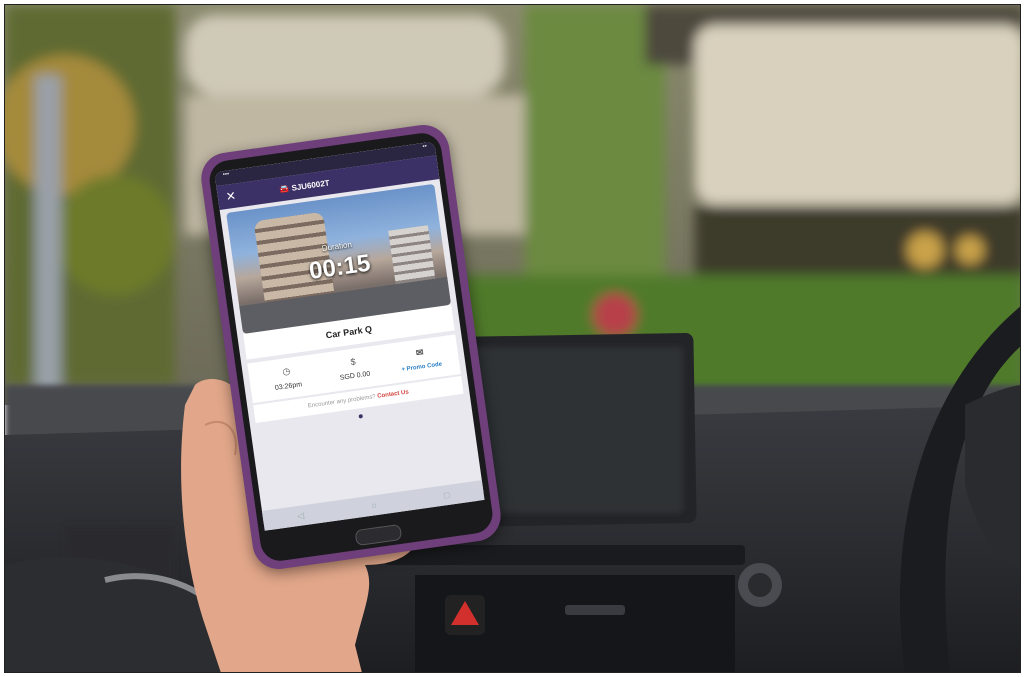 This screenshot has height=677, width=1025. I want to click on money-icon: $, so click(353, 362).